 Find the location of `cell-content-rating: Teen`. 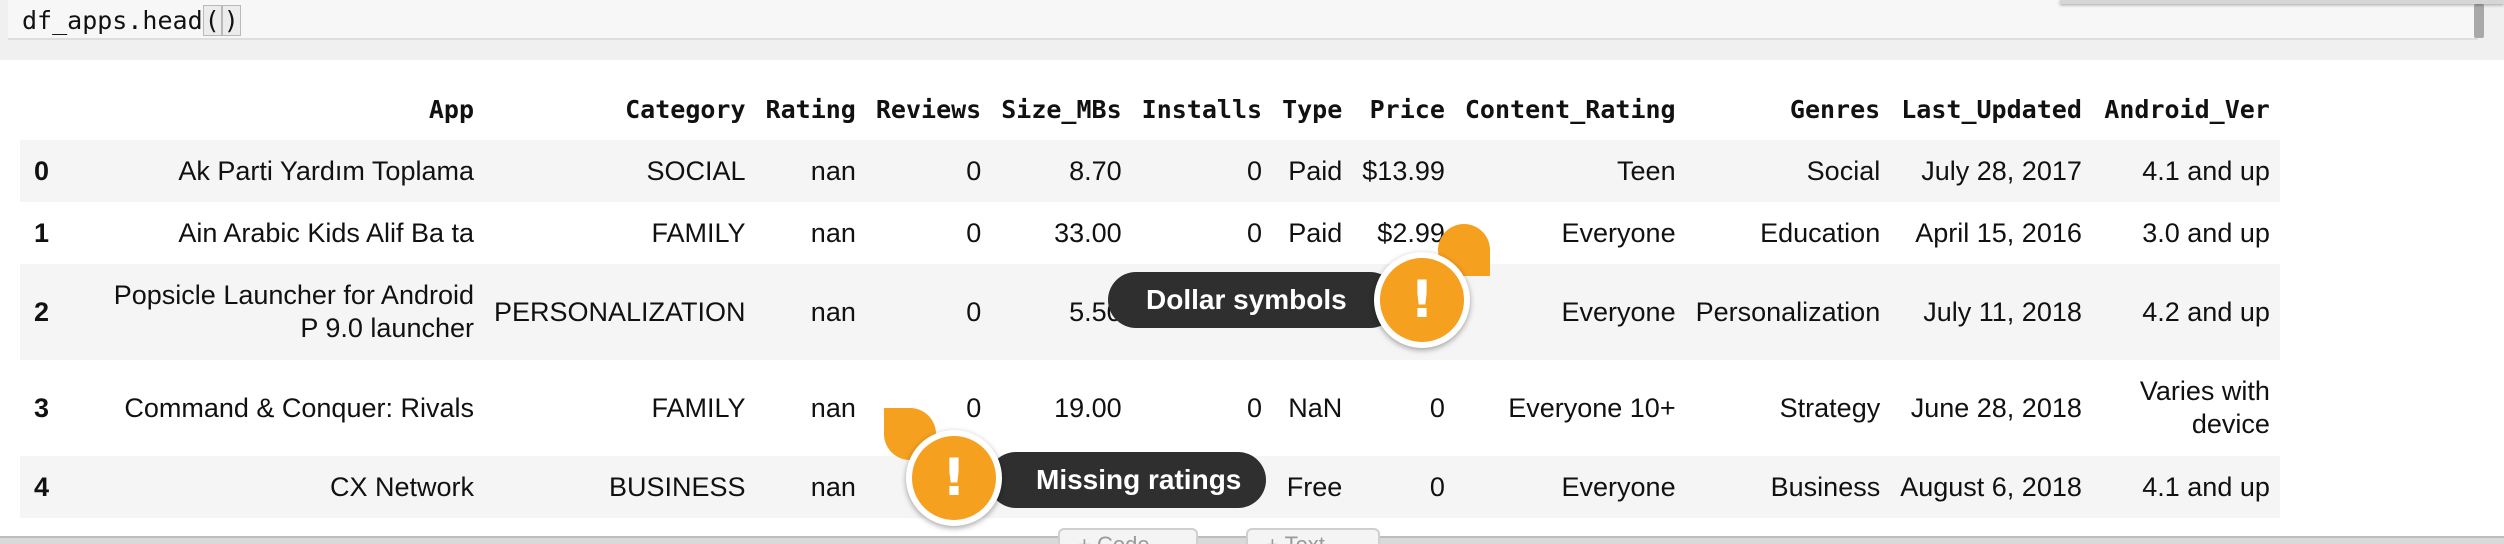

cell-content-rating: Teen is located at coordinates (1646, 170).